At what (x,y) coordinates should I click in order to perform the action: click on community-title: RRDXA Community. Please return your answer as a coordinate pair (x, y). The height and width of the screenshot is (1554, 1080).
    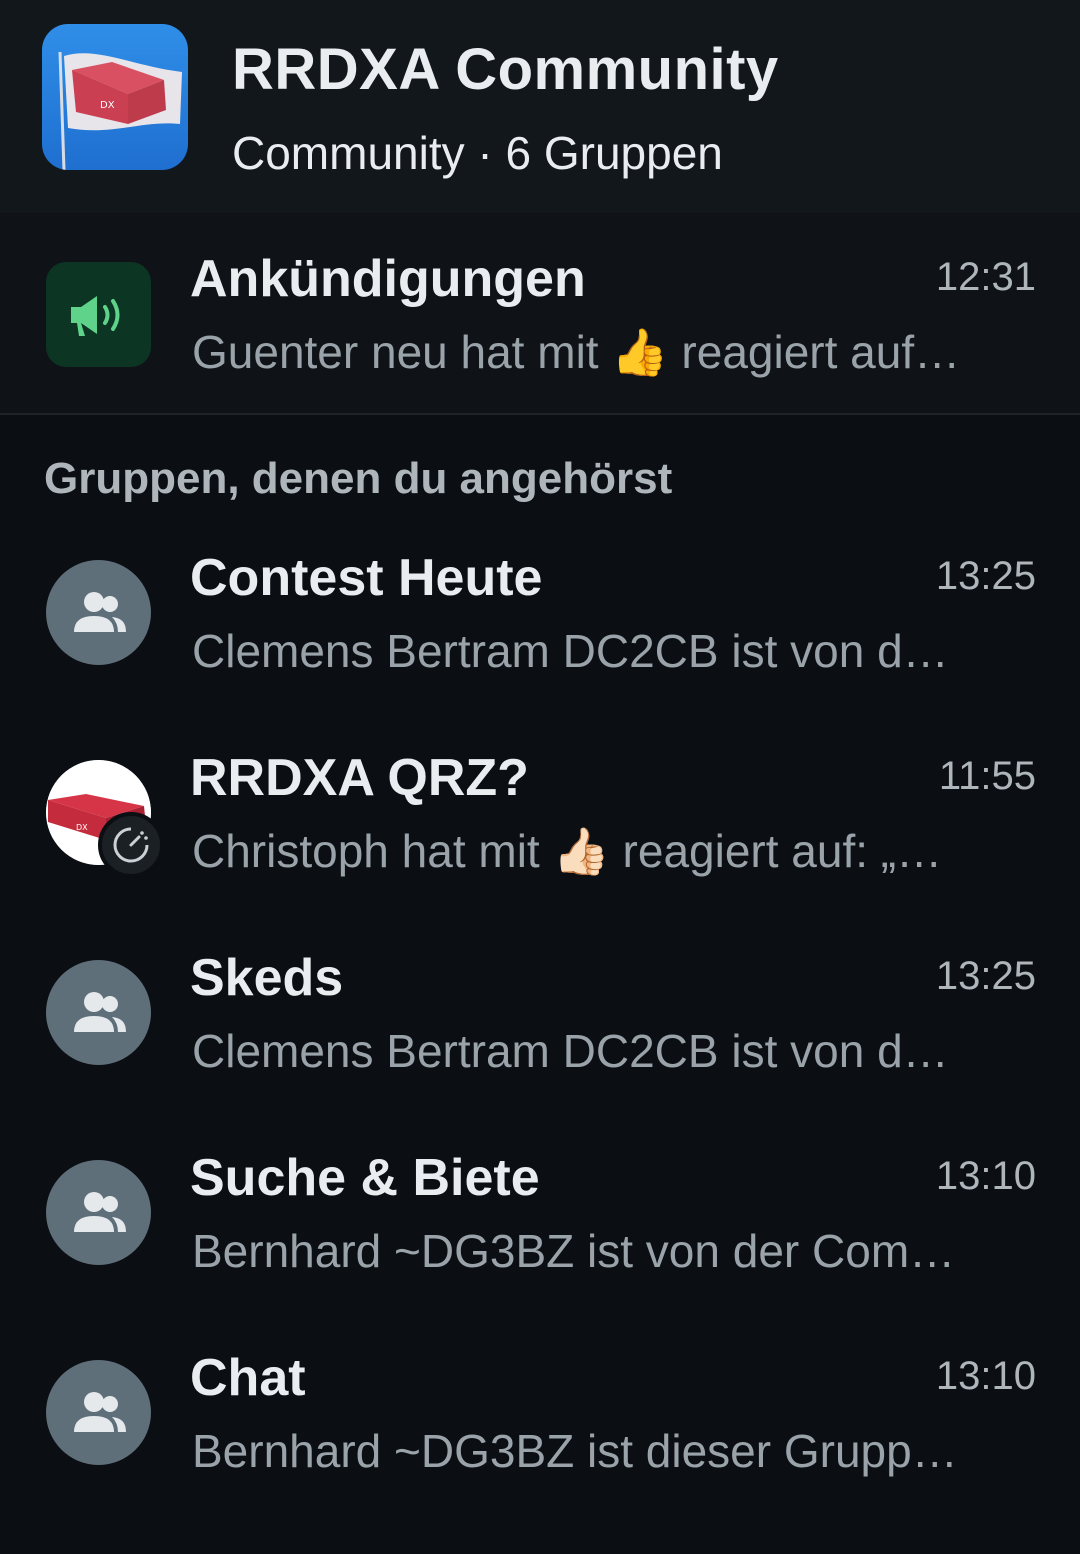
    Looking at the image, I should click on (505, 69).